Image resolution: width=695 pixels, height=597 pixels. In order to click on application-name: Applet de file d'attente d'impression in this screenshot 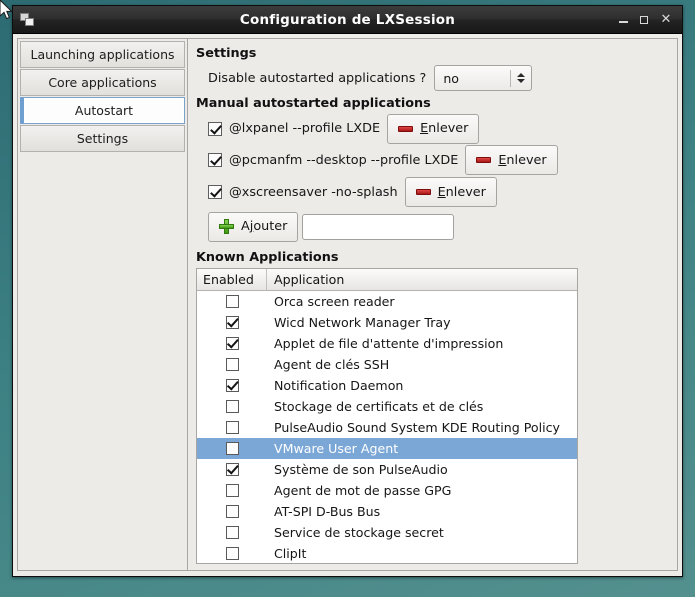, I will do `click(389, 343)`.